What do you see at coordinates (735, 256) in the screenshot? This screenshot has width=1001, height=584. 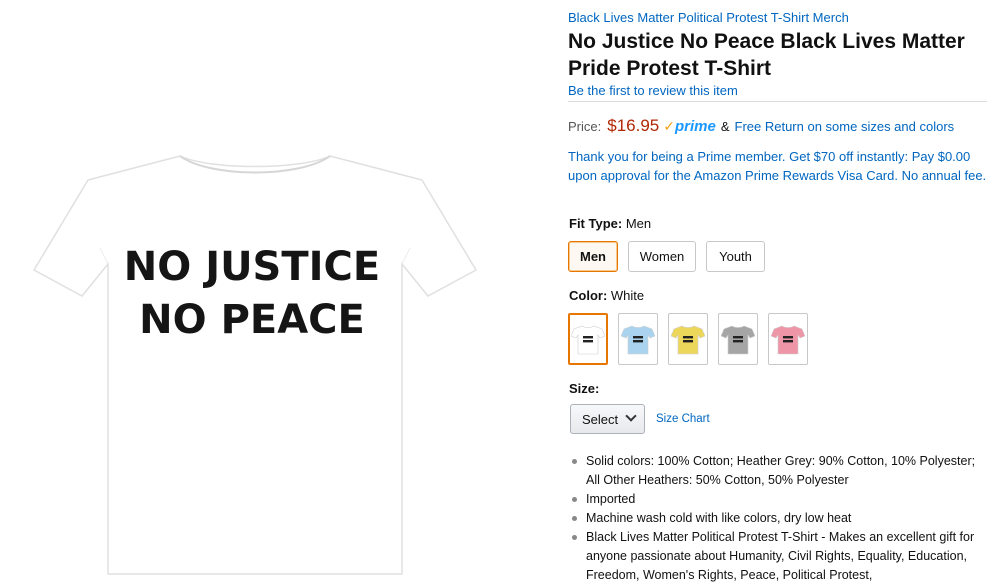 I see `fit-option-youth: Youth` at bounding box center [735, 256].